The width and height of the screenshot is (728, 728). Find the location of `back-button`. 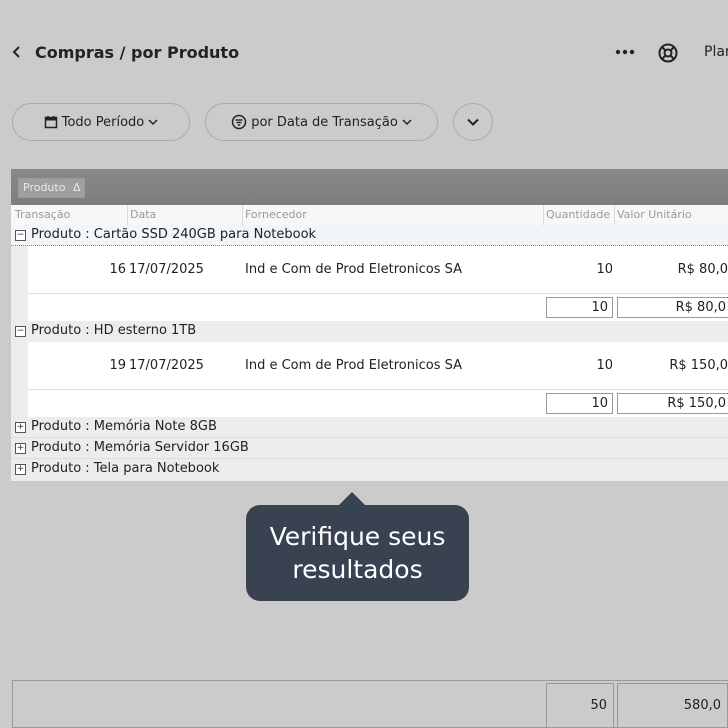

back-button is located at coordinates (19, 53).